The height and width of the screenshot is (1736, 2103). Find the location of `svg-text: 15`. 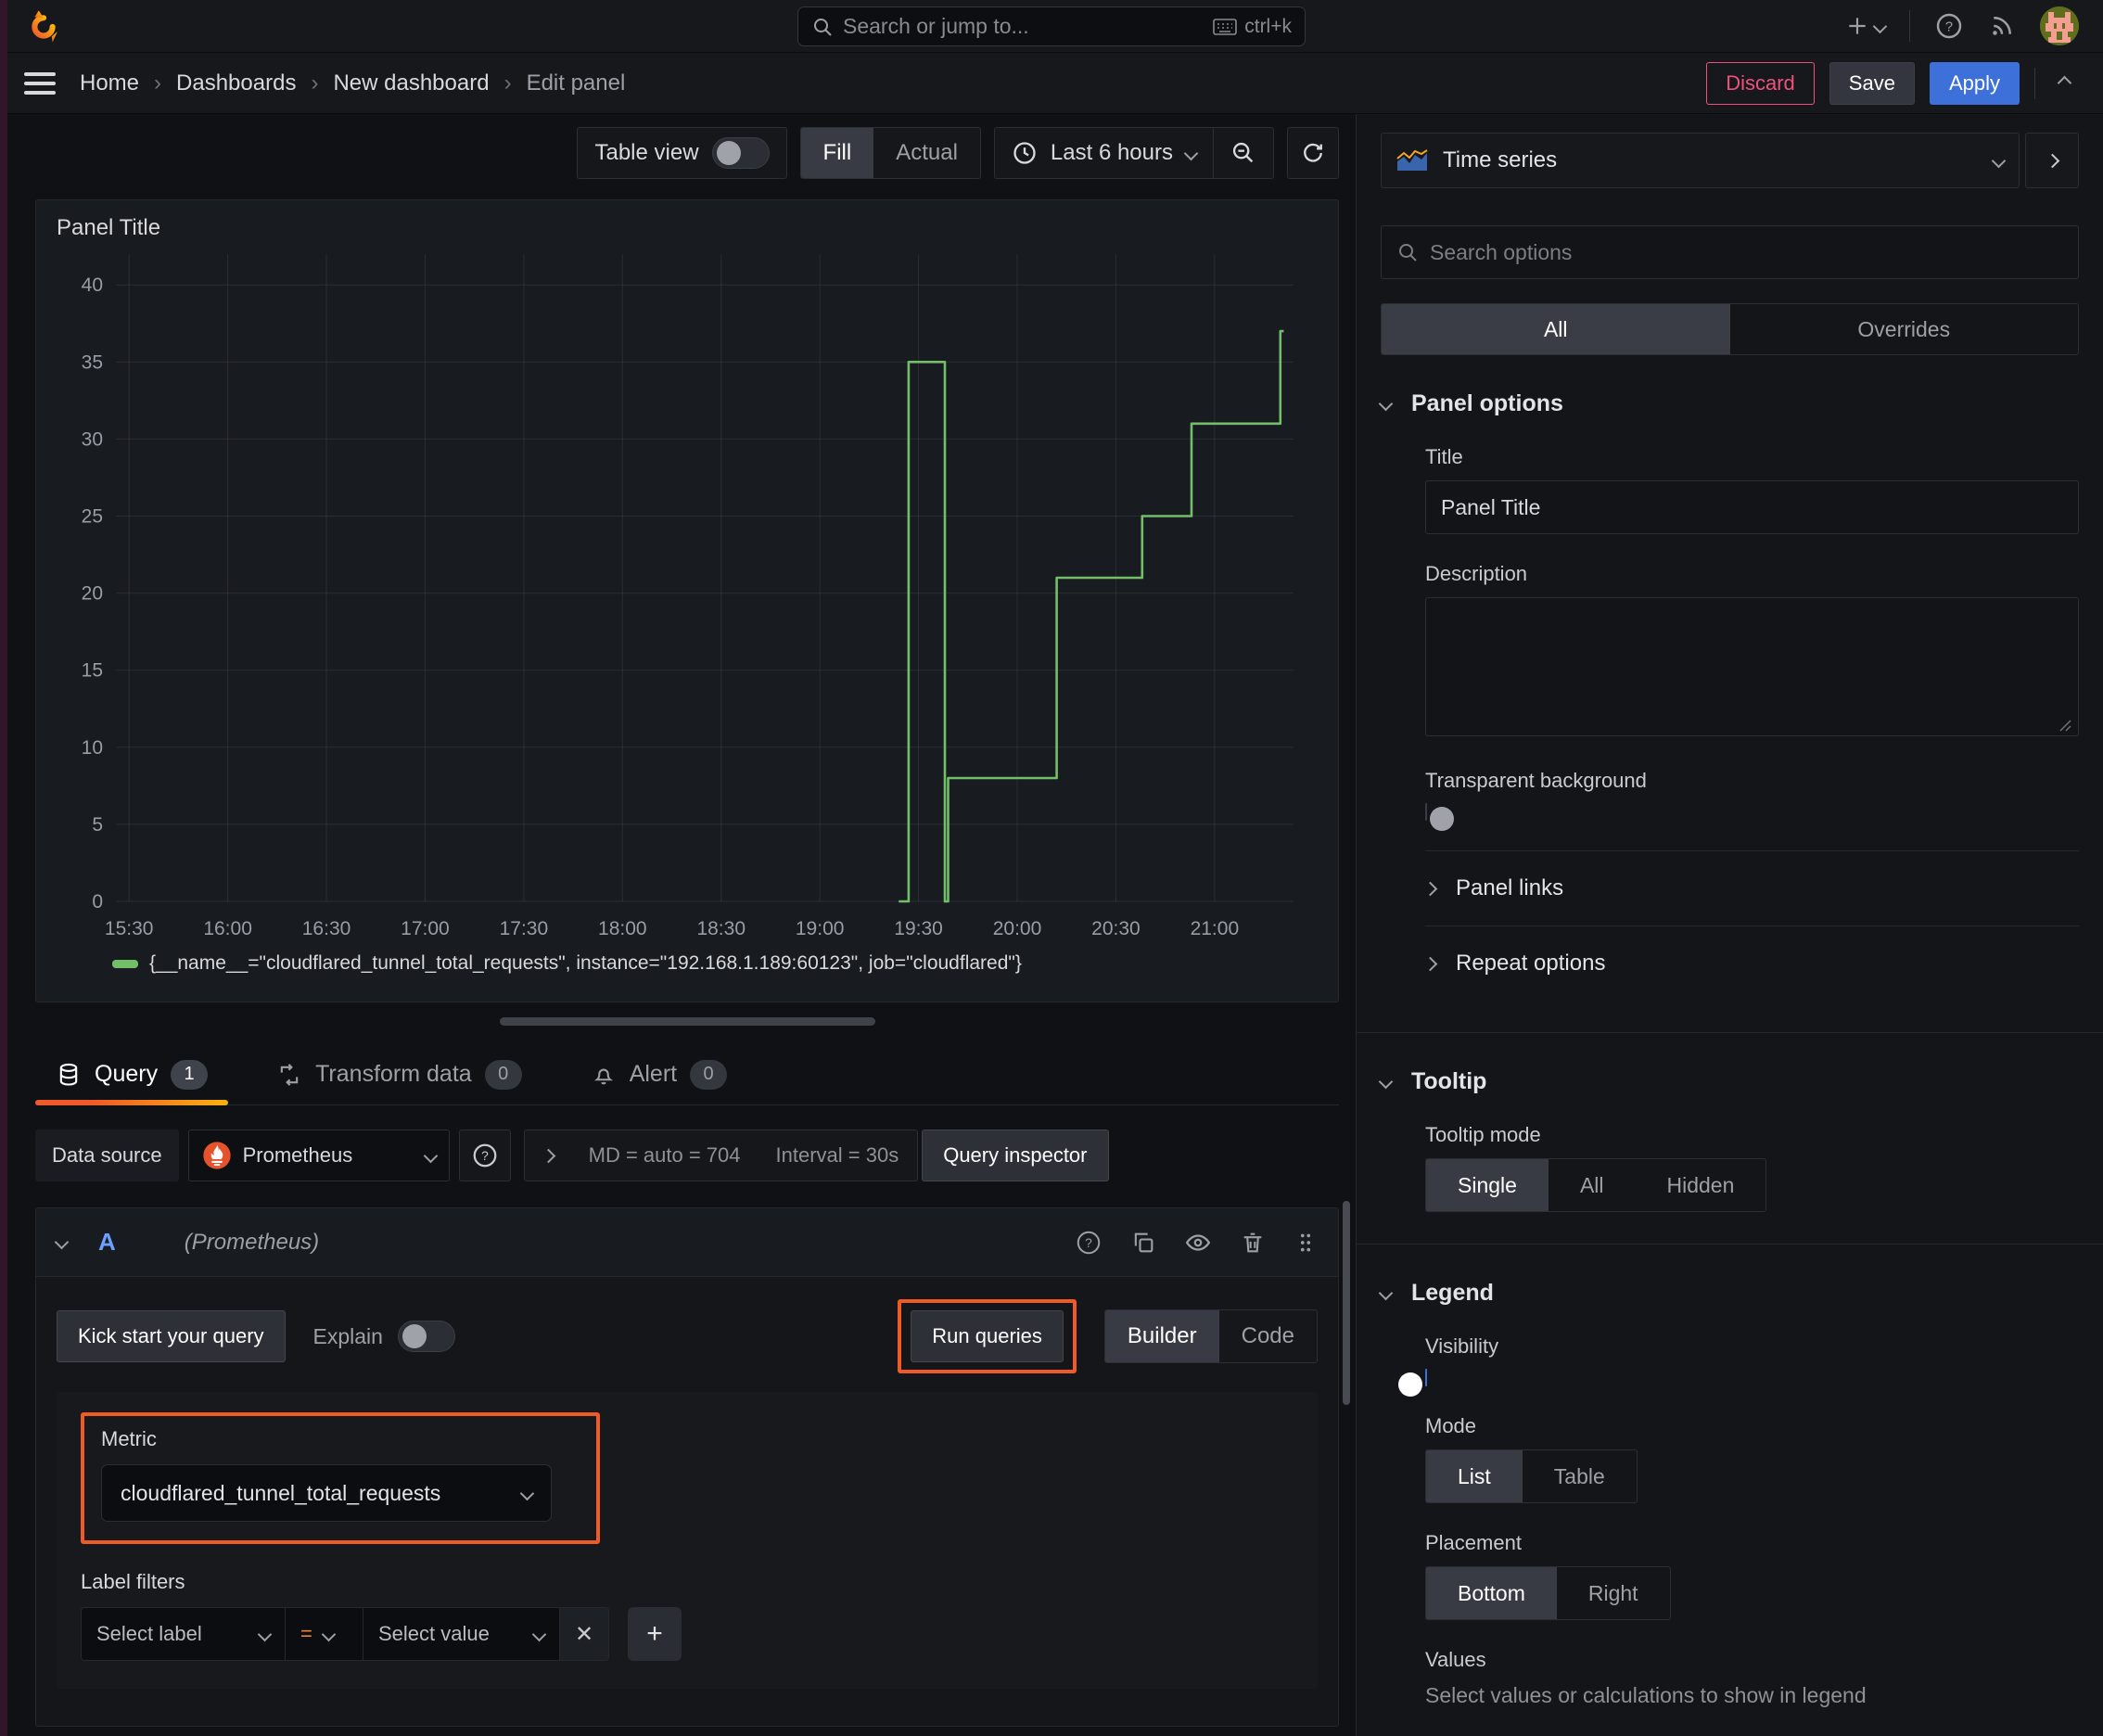

svg-text: 15 is located at coordinates (92, 671).